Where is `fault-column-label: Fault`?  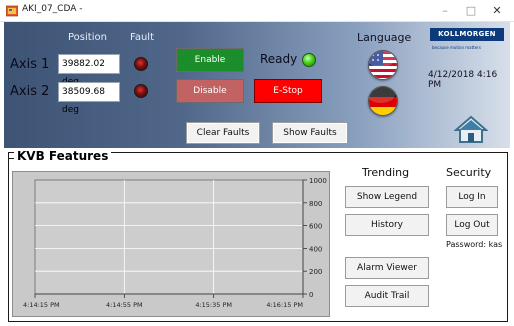 fault-column-label: Fault is located at coordinates (142, 37).